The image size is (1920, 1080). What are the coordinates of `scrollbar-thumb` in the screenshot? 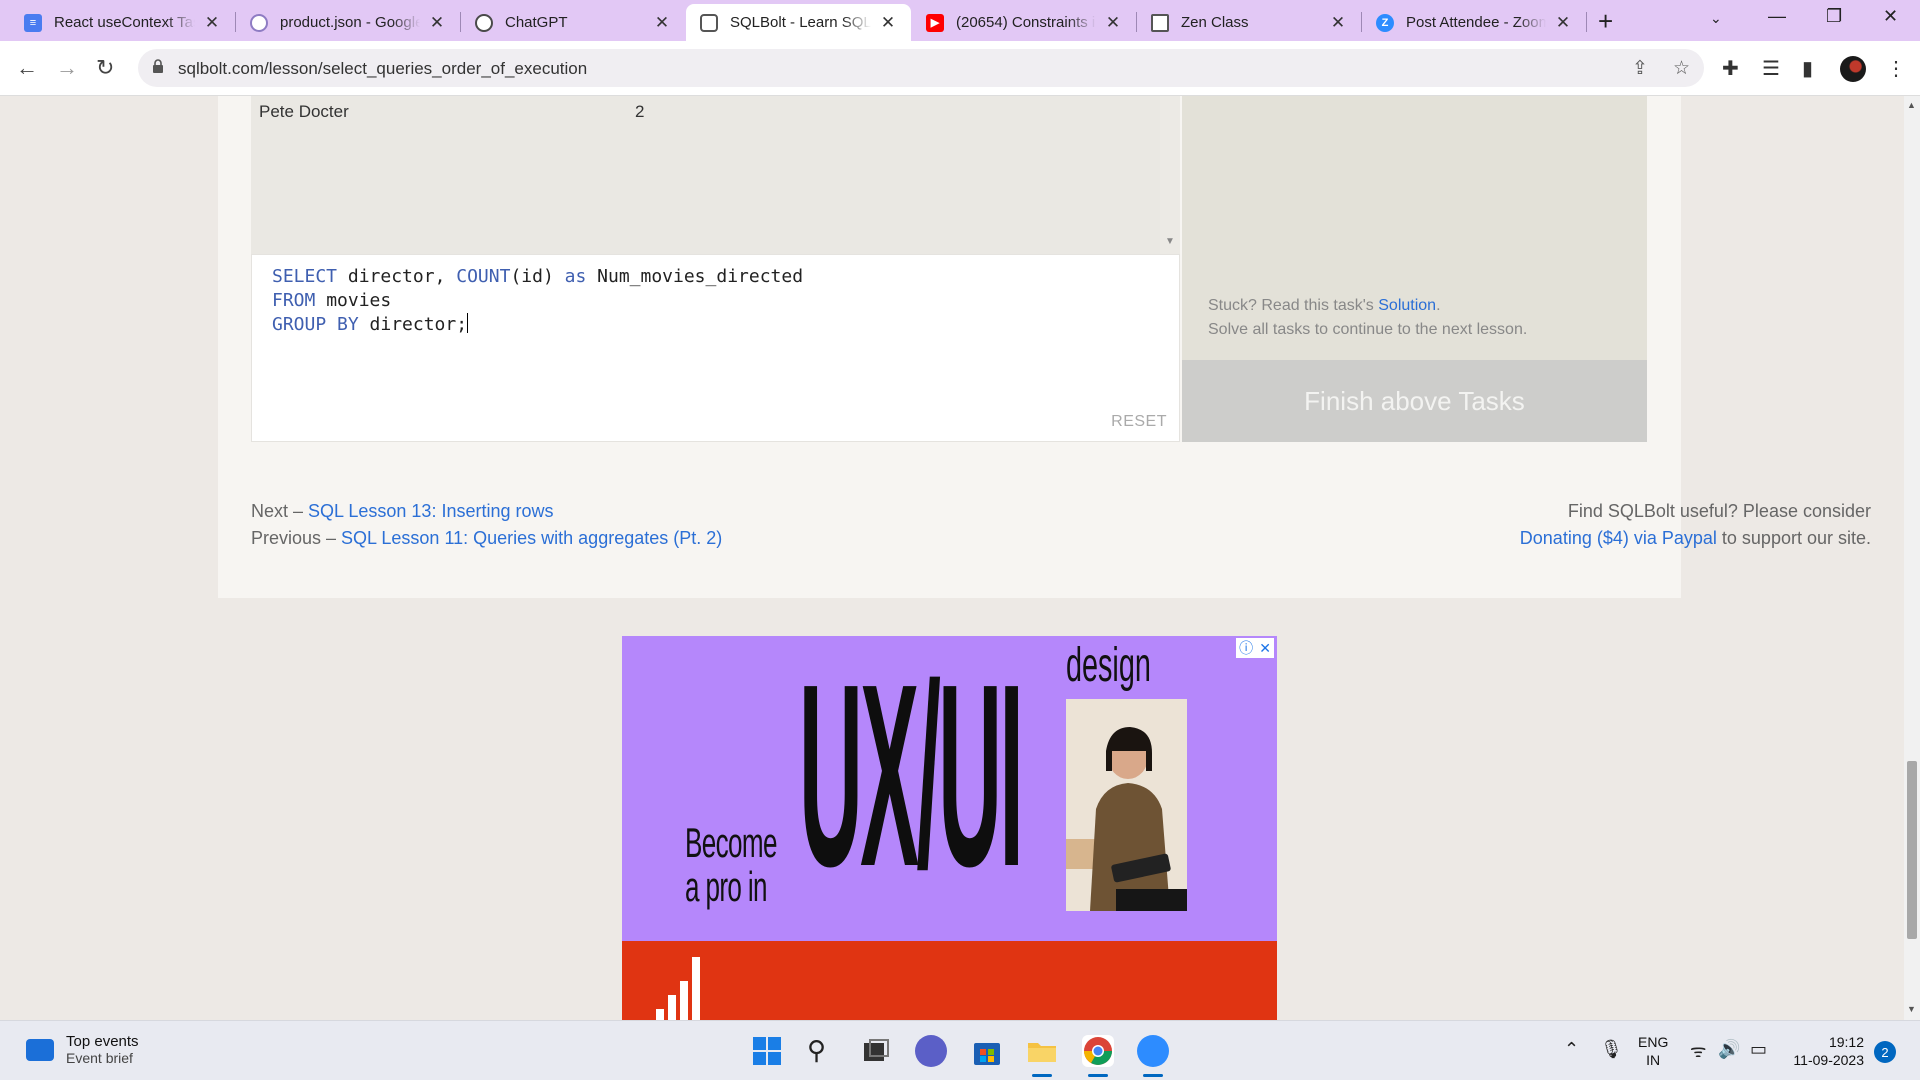 It's located at (1912, 850).